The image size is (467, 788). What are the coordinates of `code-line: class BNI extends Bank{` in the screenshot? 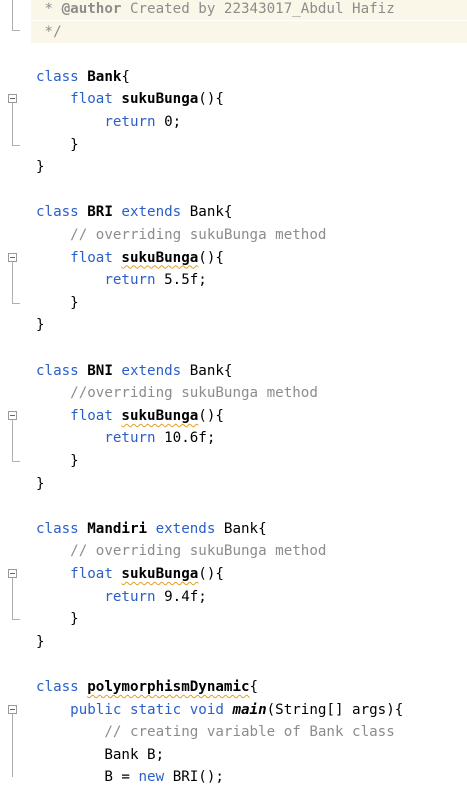 It's located at (251, 371).